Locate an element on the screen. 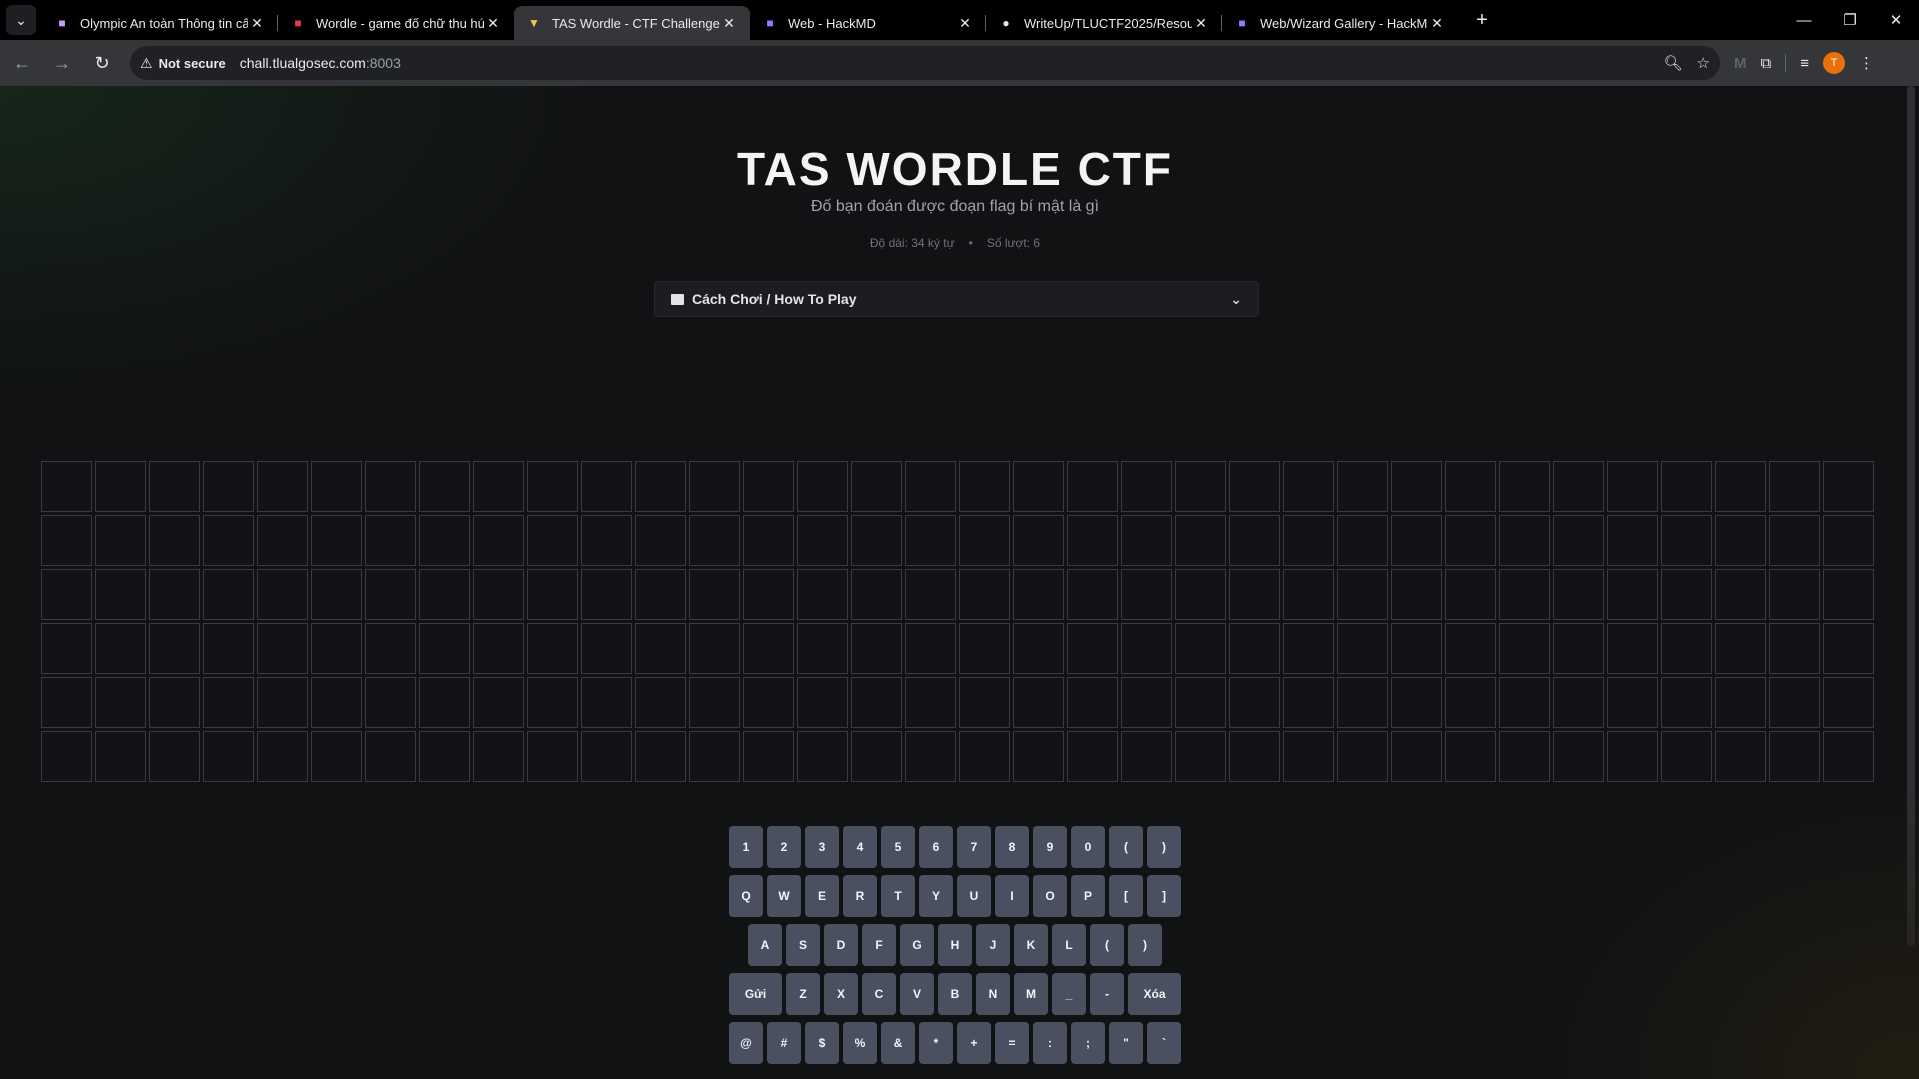 The width and height of the screenshot is (1919, 1079). keyboard-key: " is located at coordinates (1126, 1043).